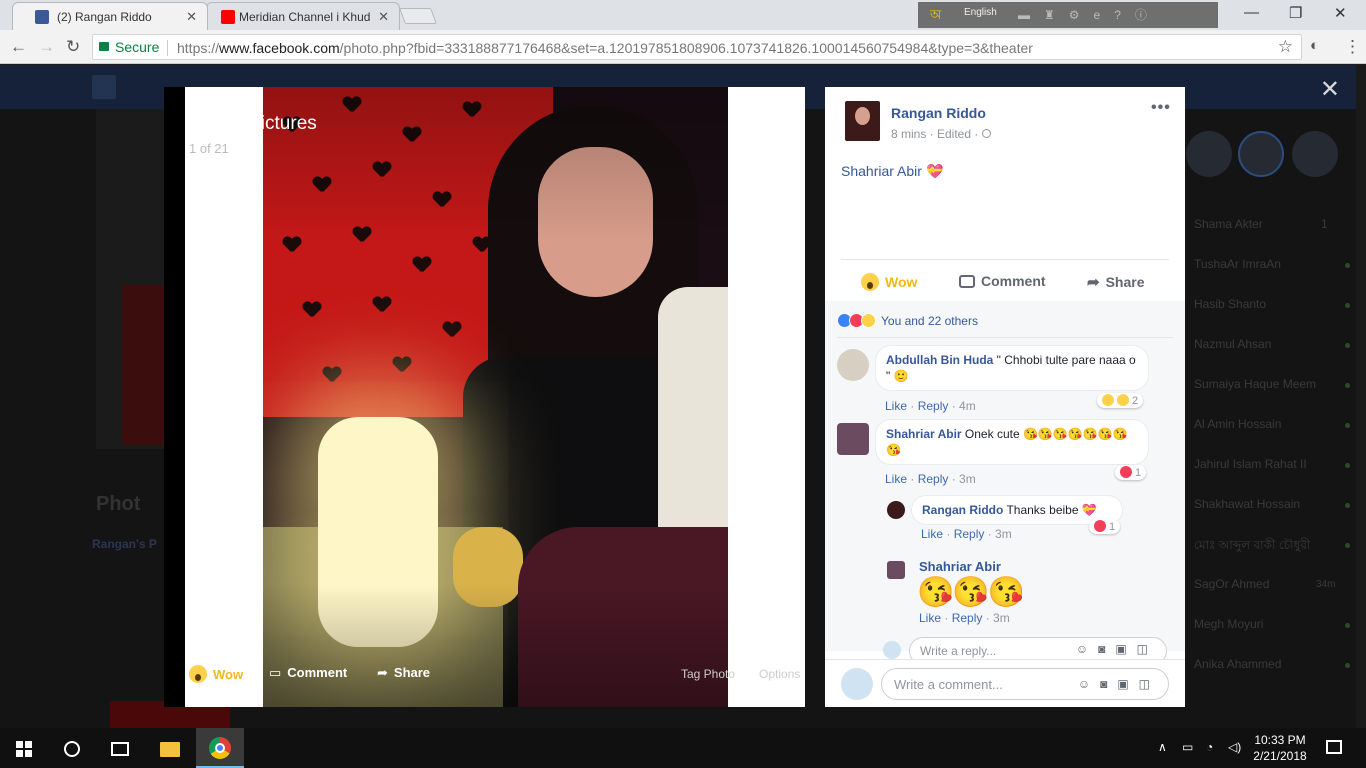  Describe the element at coordinates (73, 47) in the screenshot. I see `reload-icon: ↻` at that location.